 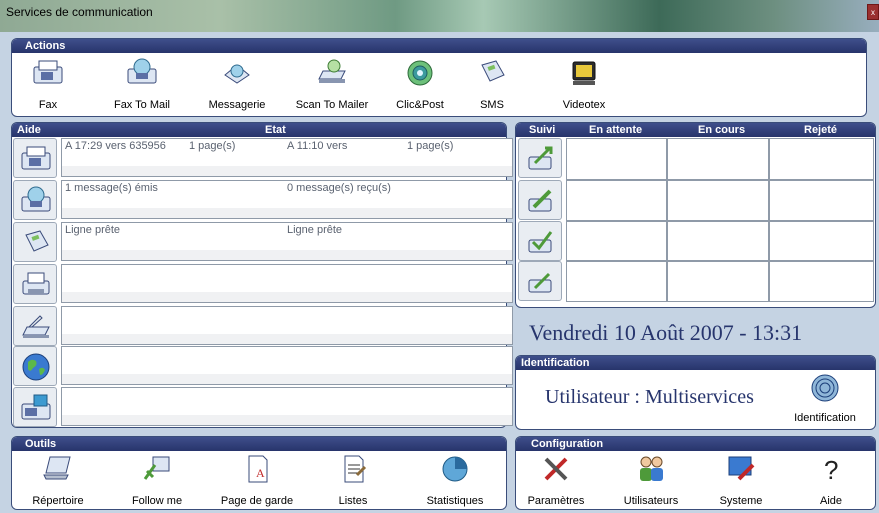 I want to click on state-row-scanner, so click(x=287, y=325).